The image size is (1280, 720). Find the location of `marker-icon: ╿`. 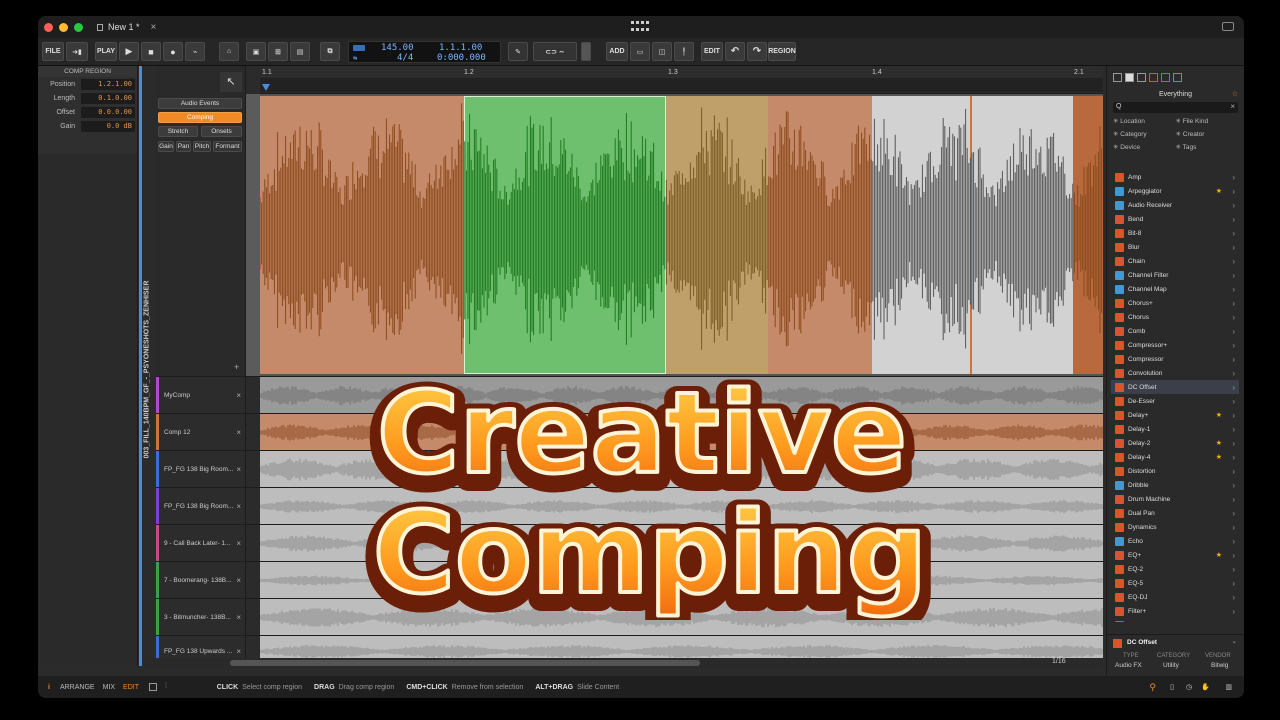

marker-icon: ╿ is located at coordinates (684, 51).